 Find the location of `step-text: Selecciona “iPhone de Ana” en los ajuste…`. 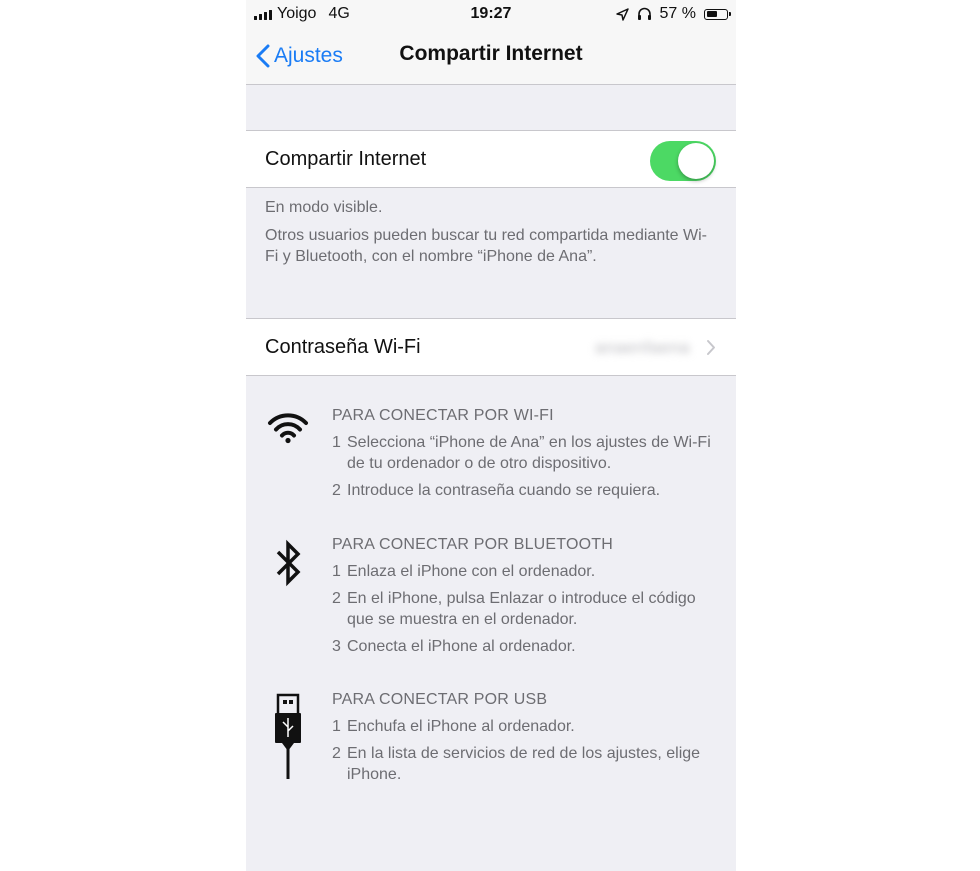

step-text: Selecciona “iPhone de Ana” en los ajuste… is located at coordinates (529, 453).